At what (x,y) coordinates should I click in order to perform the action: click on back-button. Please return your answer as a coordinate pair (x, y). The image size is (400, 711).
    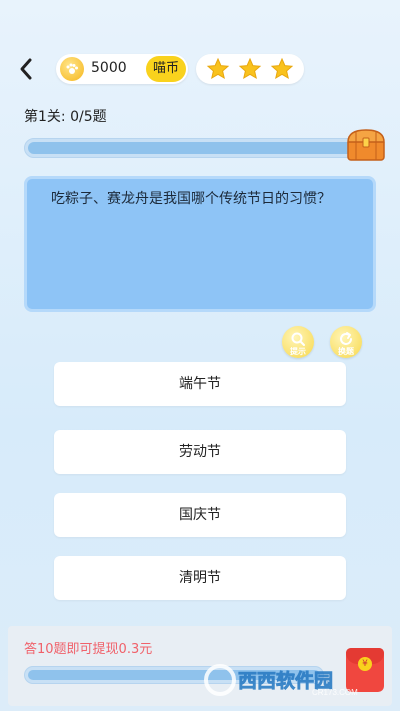
    Looking at the image, I should click on (26, 69).